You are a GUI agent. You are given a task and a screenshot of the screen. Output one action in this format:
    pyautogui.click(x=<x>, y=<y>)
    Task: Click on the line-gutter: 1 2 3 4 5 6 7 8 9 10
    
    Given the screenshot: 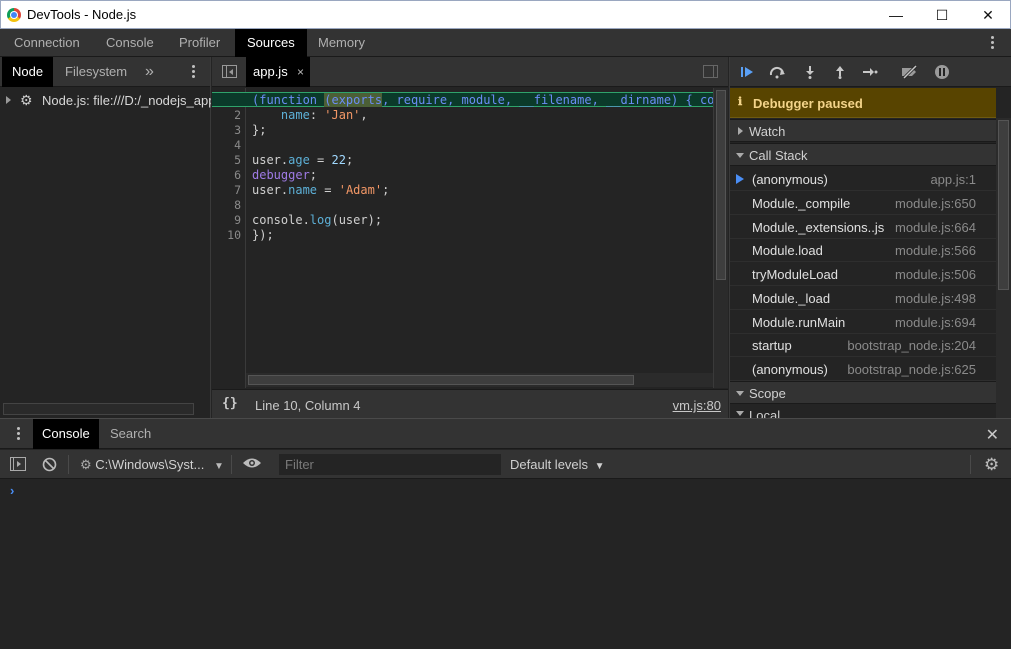 What is the action you would take?
    pyautogui.click(x=229, y=238)
    